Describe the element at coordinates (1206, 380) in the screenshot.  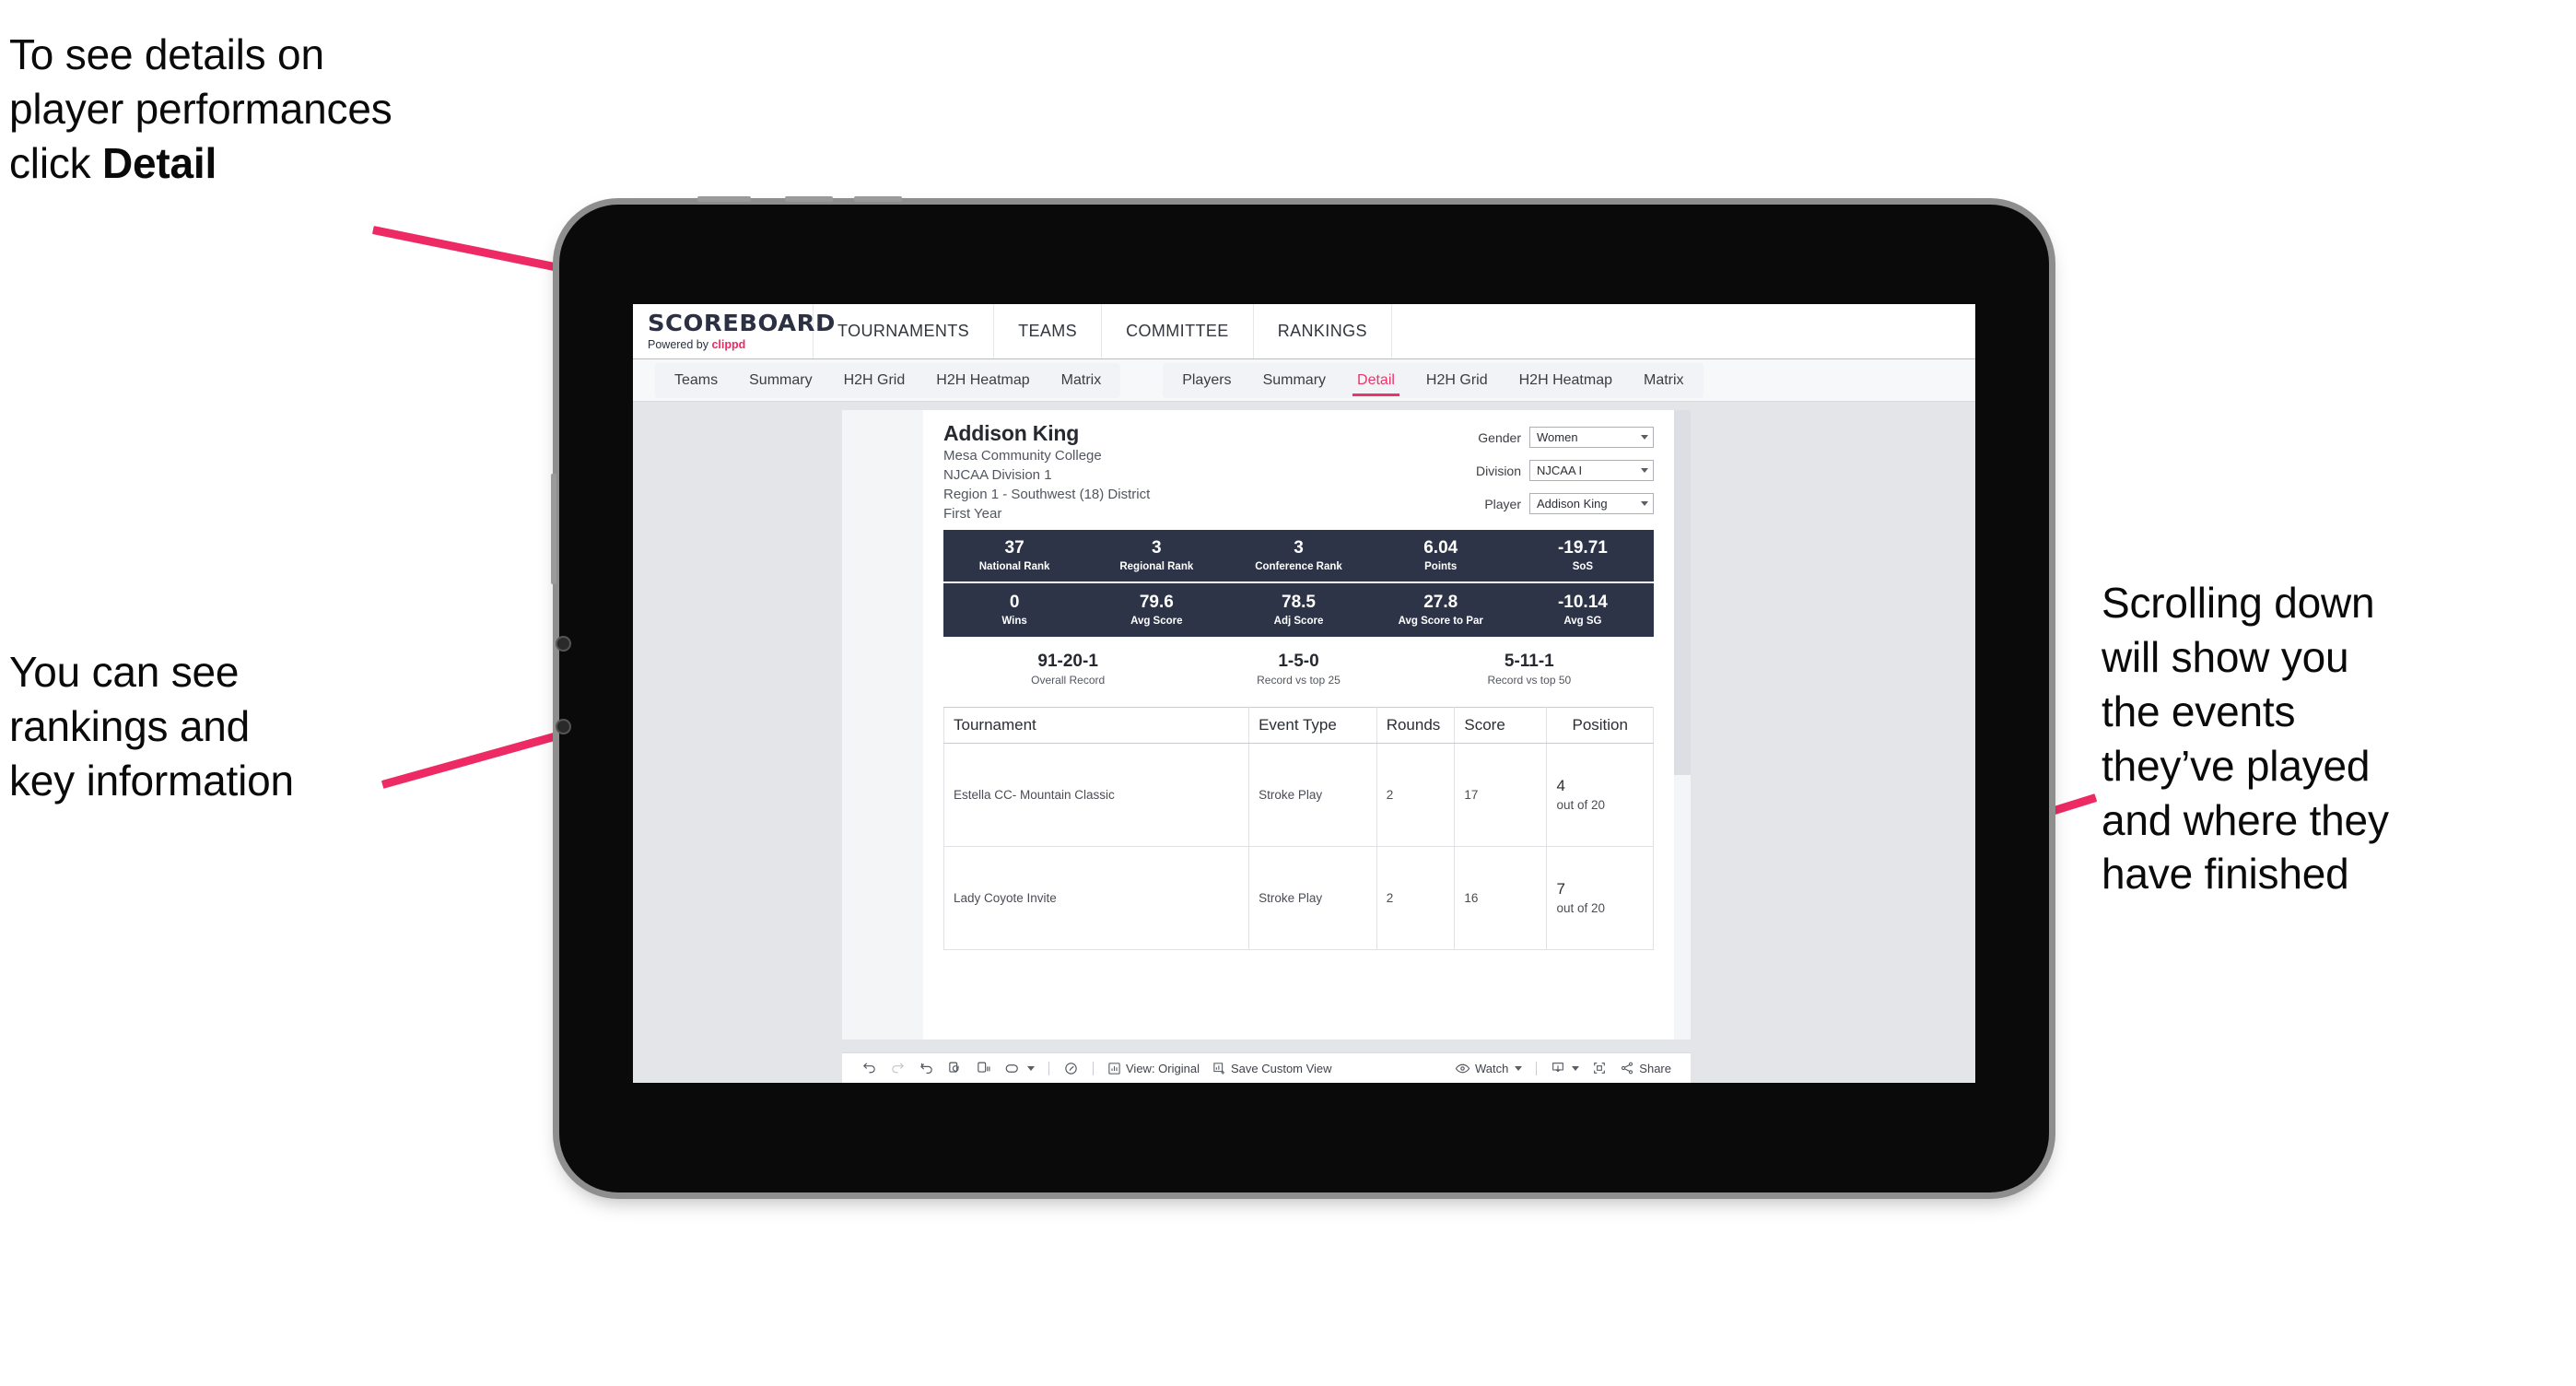
I see `tab-players: Players` at that location.